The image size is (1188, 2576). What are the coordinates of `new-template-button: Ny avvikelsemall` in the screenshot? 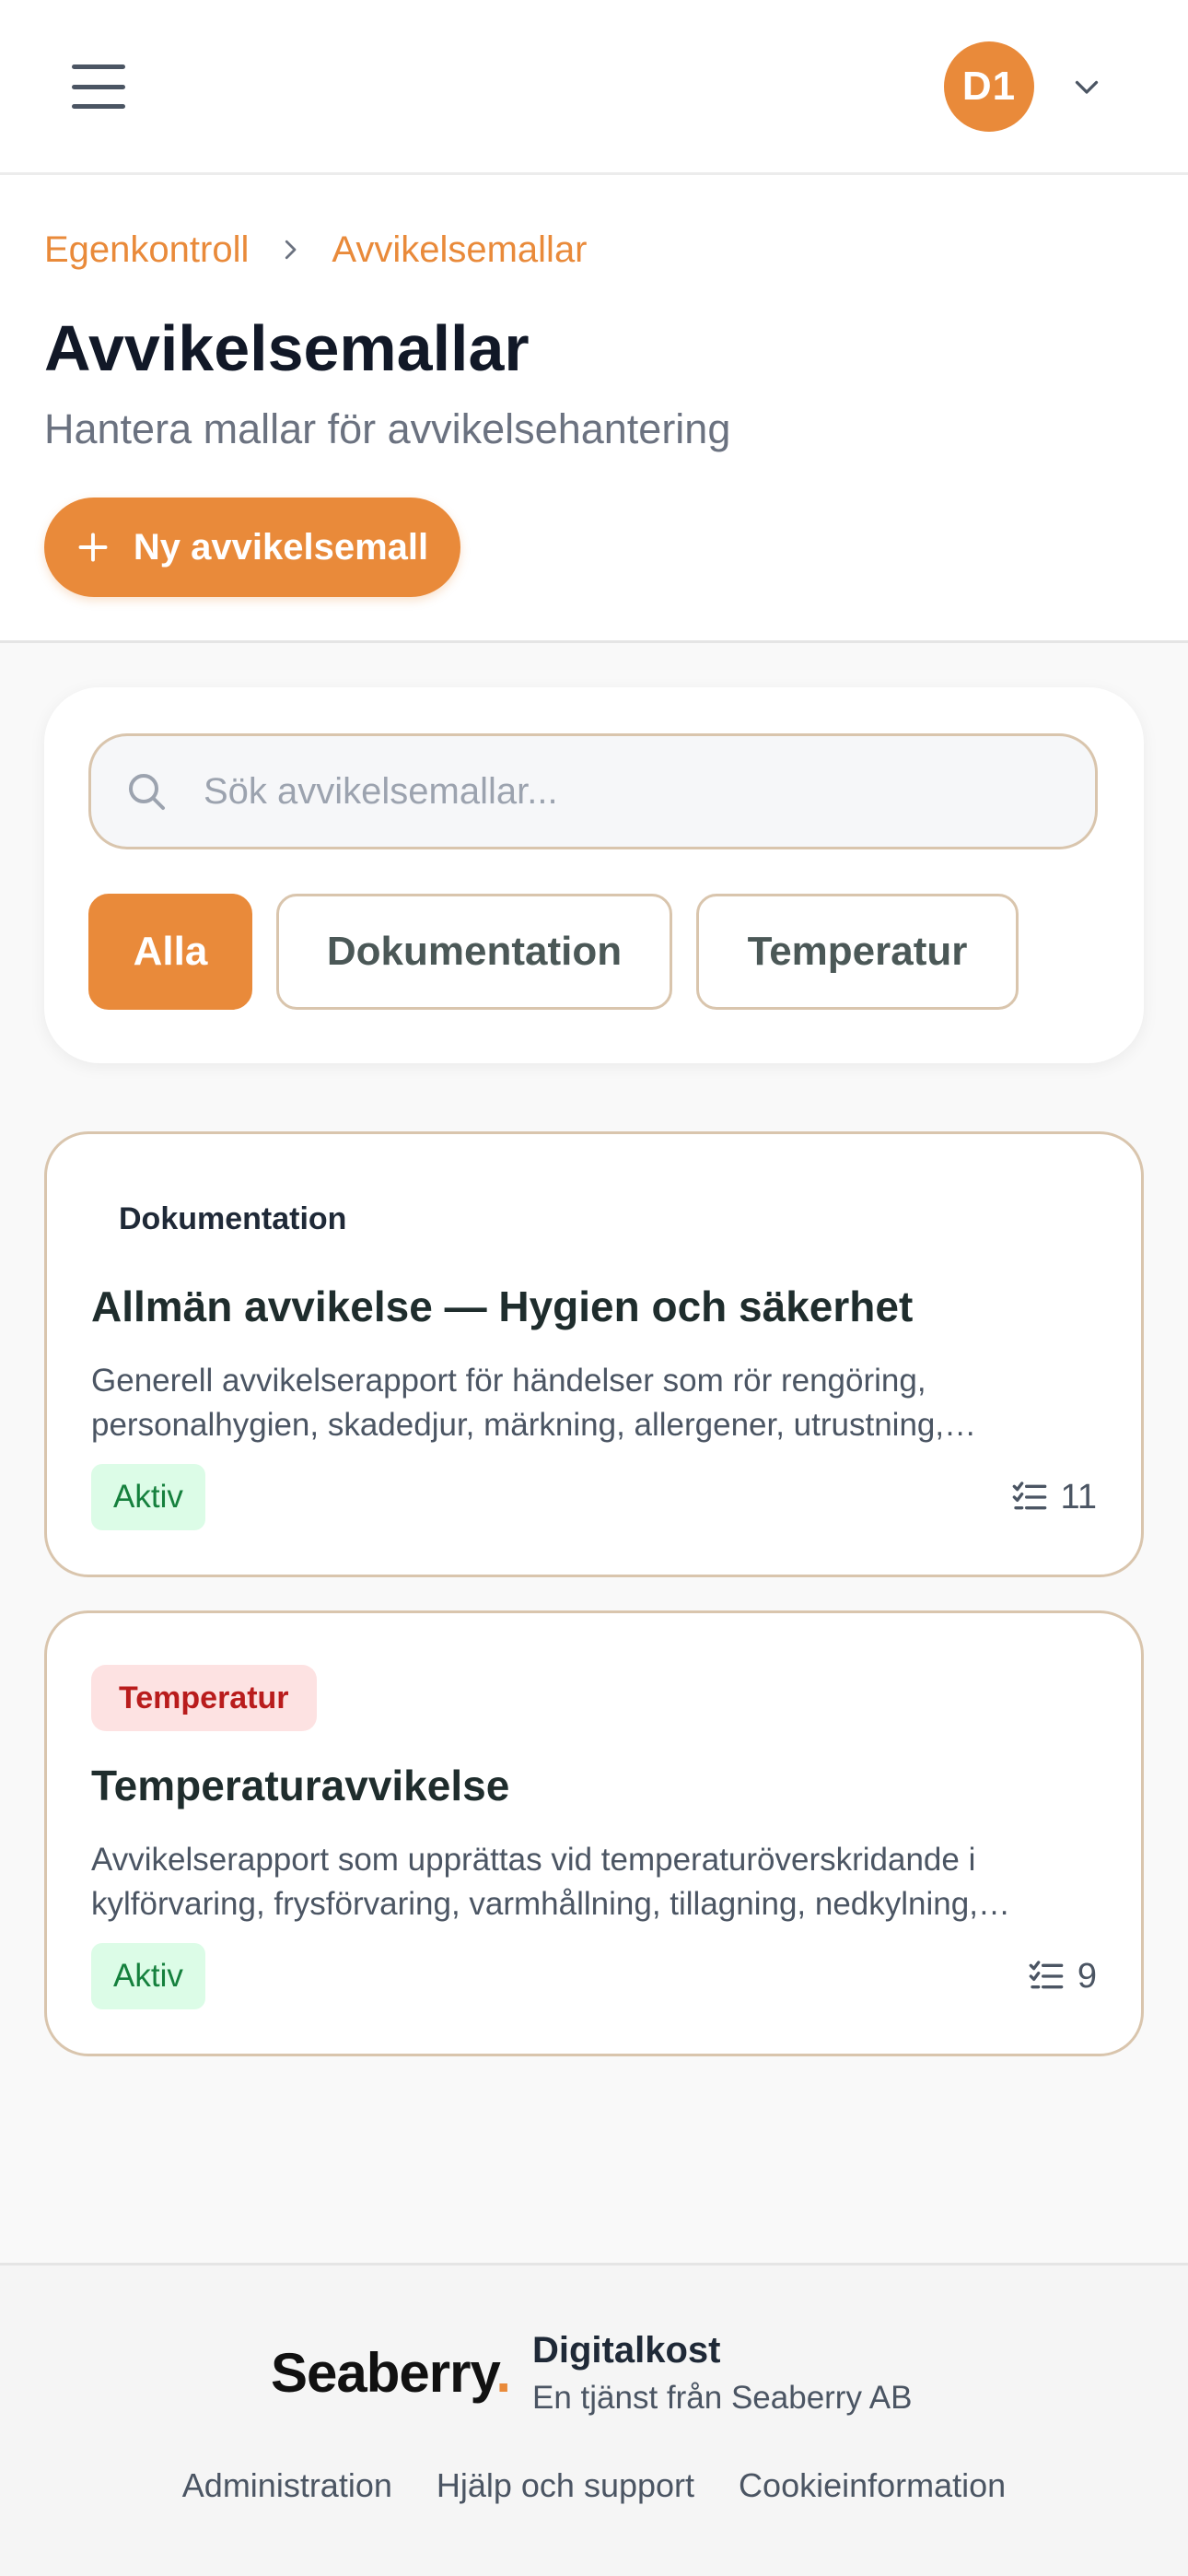 It's located at (252, 547).